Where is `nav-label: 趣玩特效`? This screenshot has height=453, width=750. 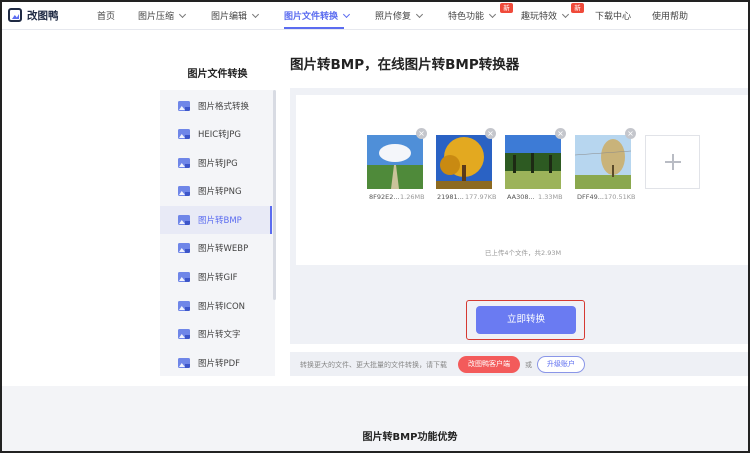
nav-label: 趣玩特效 is located at coordinates (539, 17).